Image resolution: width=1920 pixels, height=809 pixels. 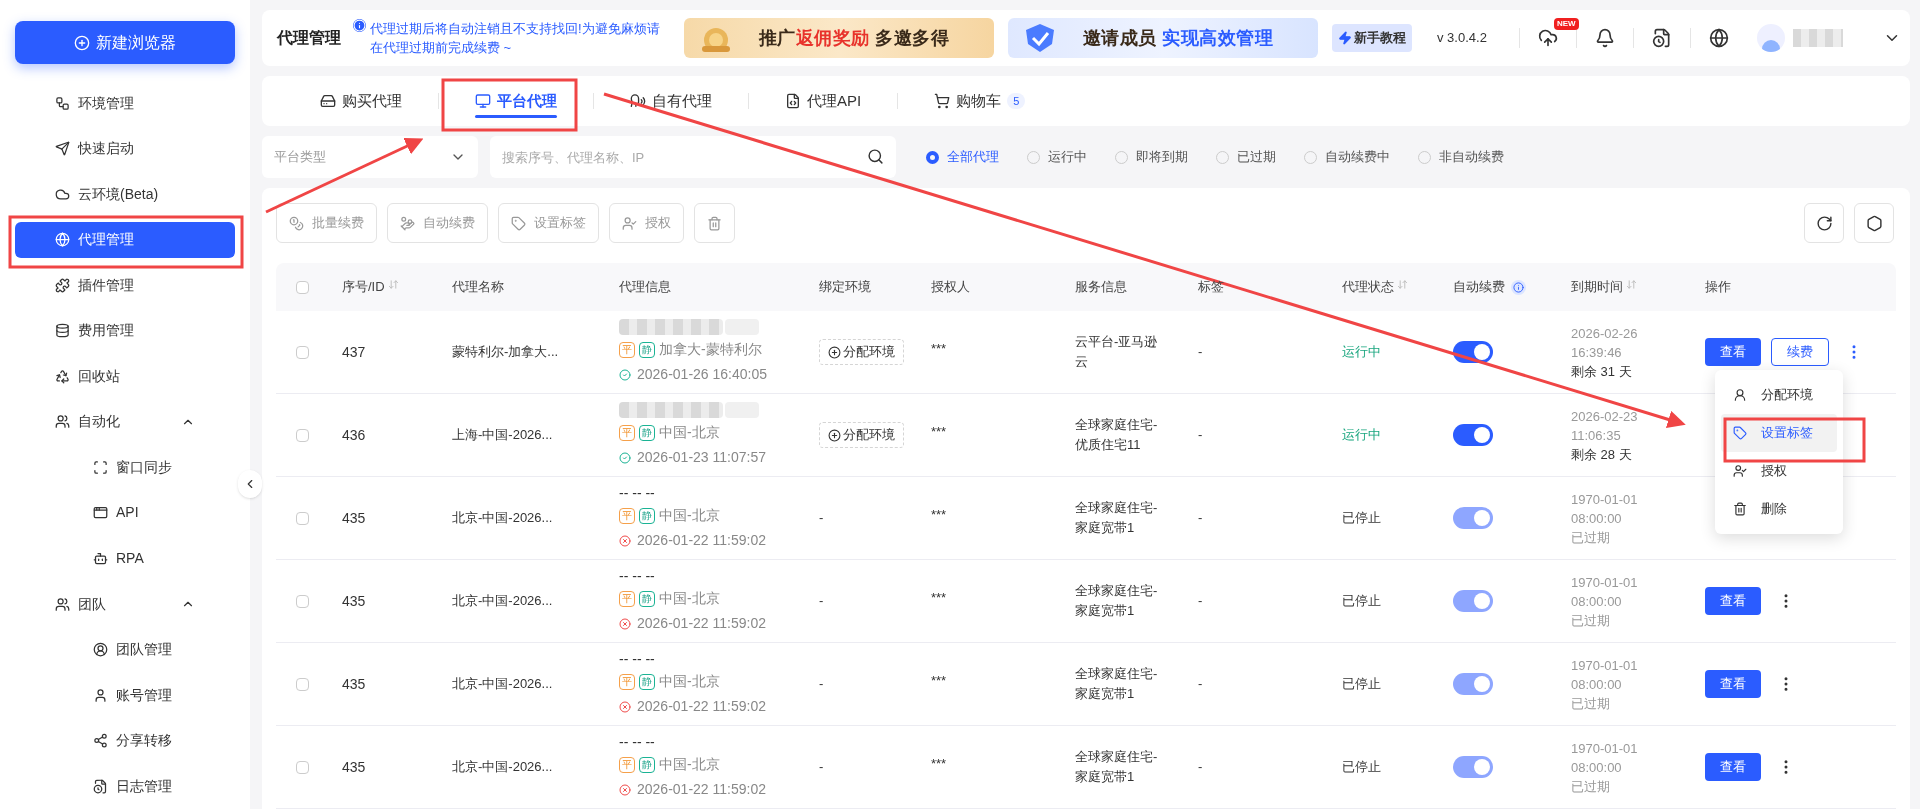 I want to click on promo-banner: 邀请成员 实现高效管理, so click(x=1163, y=38).